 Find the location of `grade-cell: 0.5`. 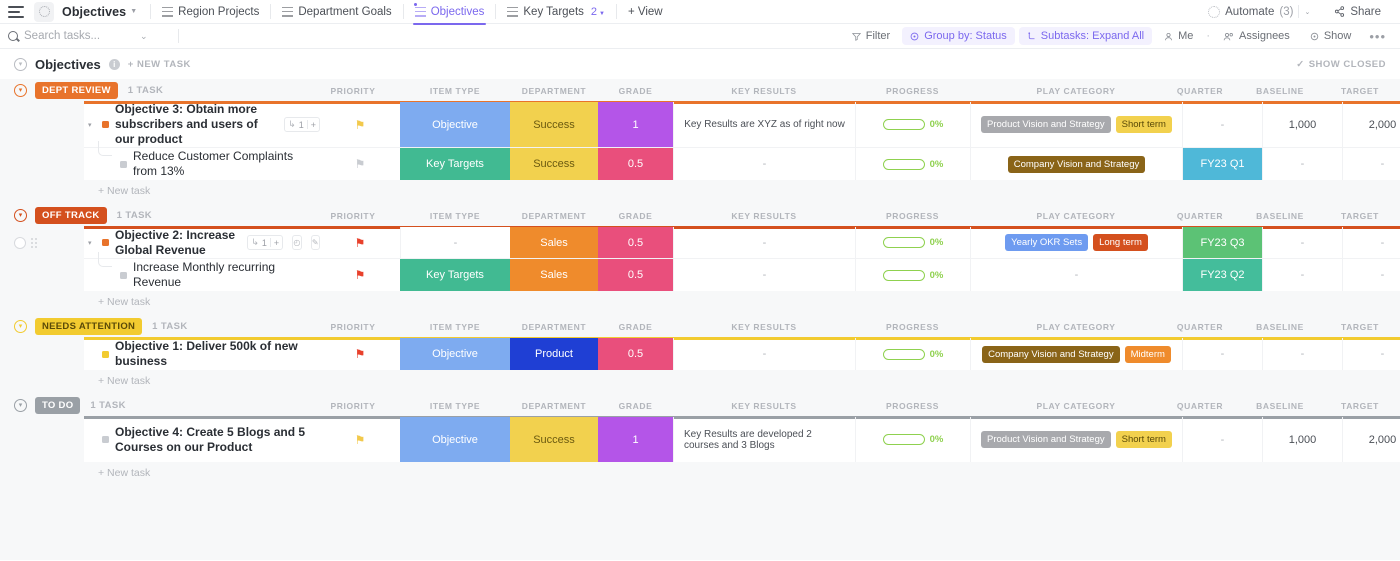

grade-cell: 0.5 is located at coordinates (635, 354).